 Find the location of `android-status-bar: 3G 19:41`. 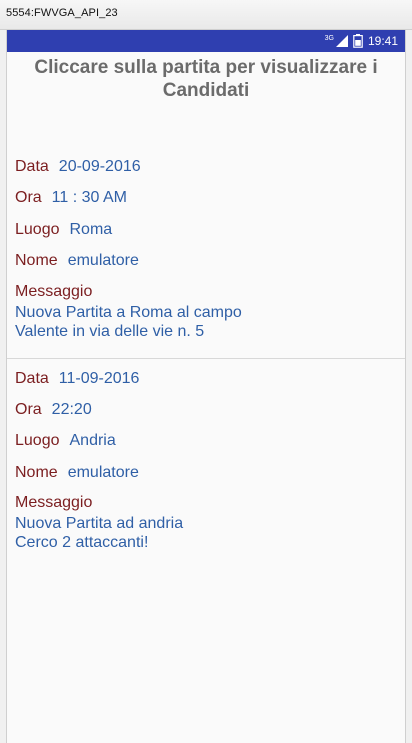

android-status-bar: 3G 19:41 is located at coordinates (206, 41).